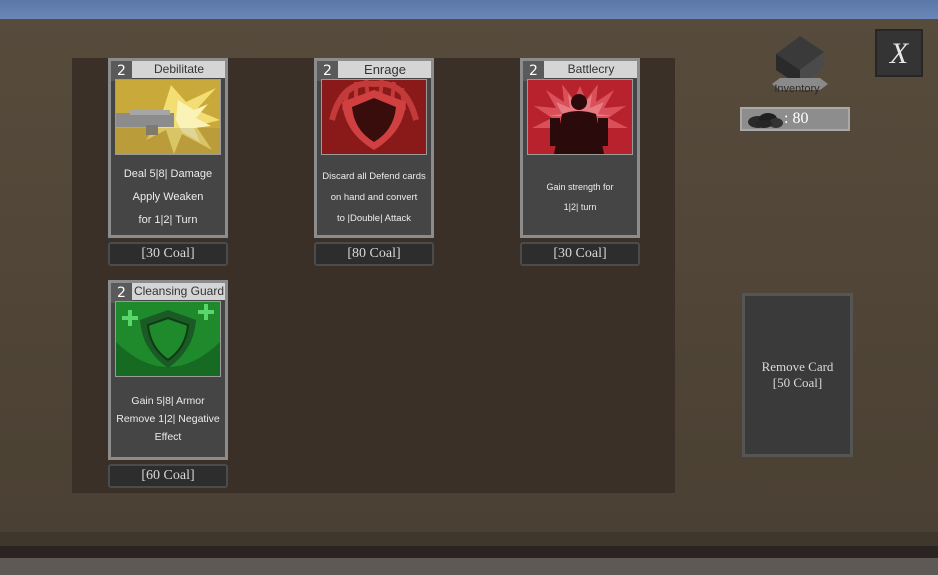 The width and height of the screenshot is (938, 575). I want to click on card-desc-line: Apply Weaken, so click(168, 196).